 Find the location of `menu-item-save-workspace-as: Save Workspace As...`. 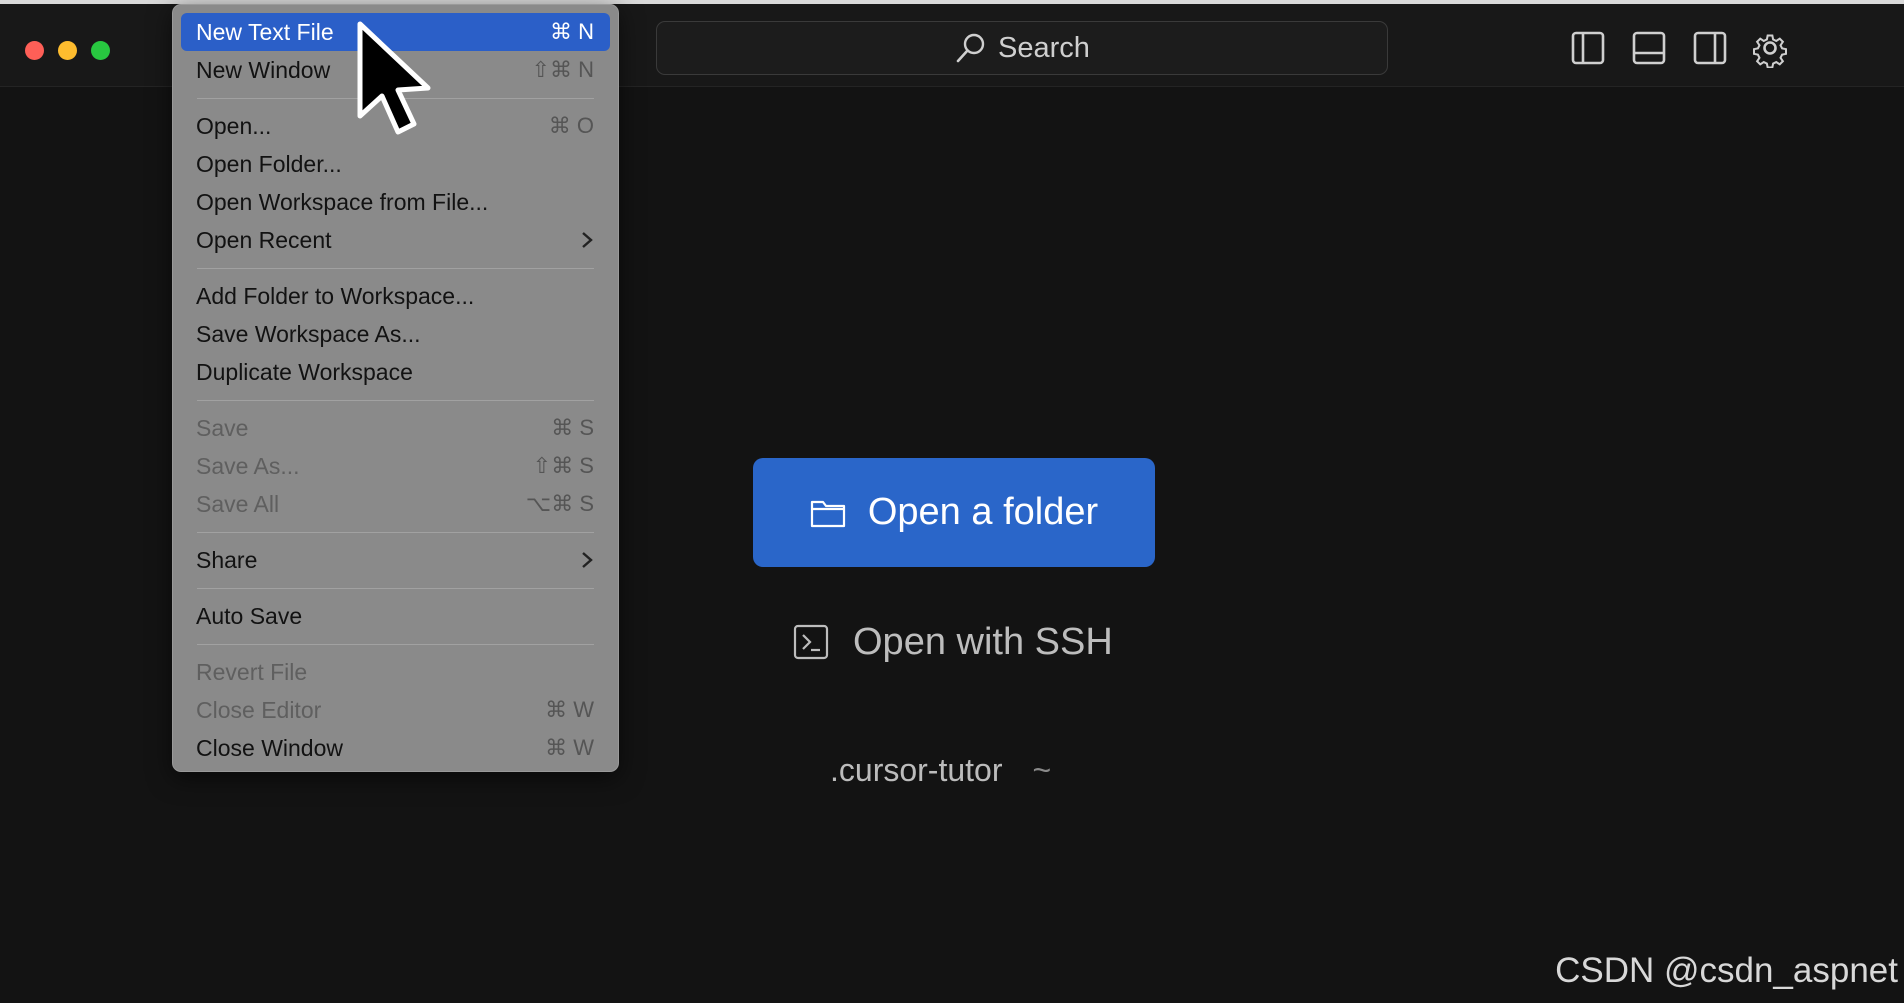

menu-item-save-workspace-as: Save Workspace As... is located at coordinates (395, 334).